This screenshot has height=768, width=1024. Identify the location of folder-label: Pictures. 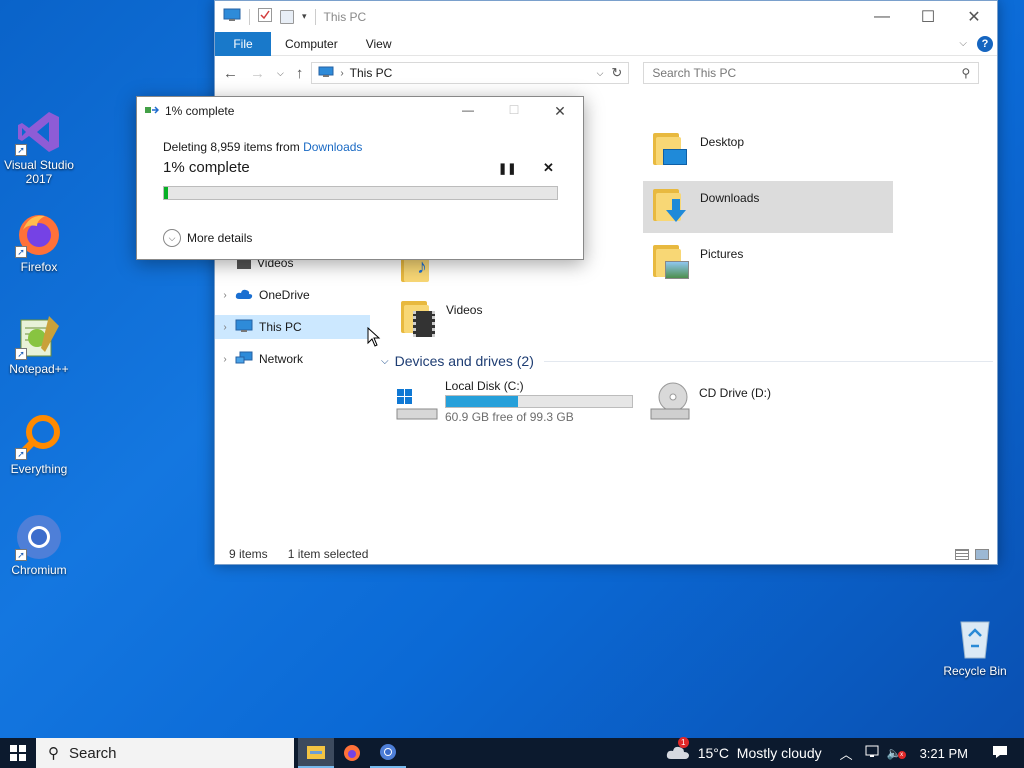
(722, 254).